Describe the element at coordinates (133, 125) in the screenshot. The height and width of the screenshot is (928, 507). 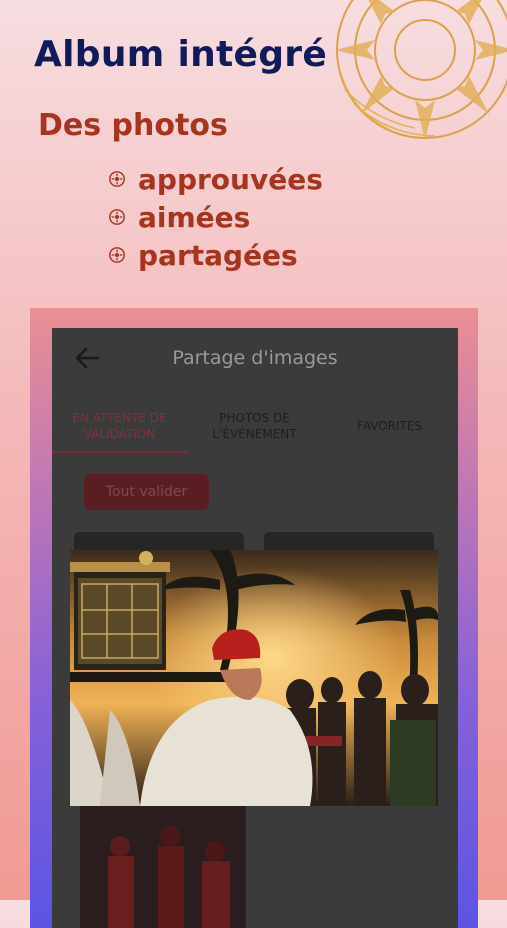
I see `promo-subhead: Des photos` at that location.